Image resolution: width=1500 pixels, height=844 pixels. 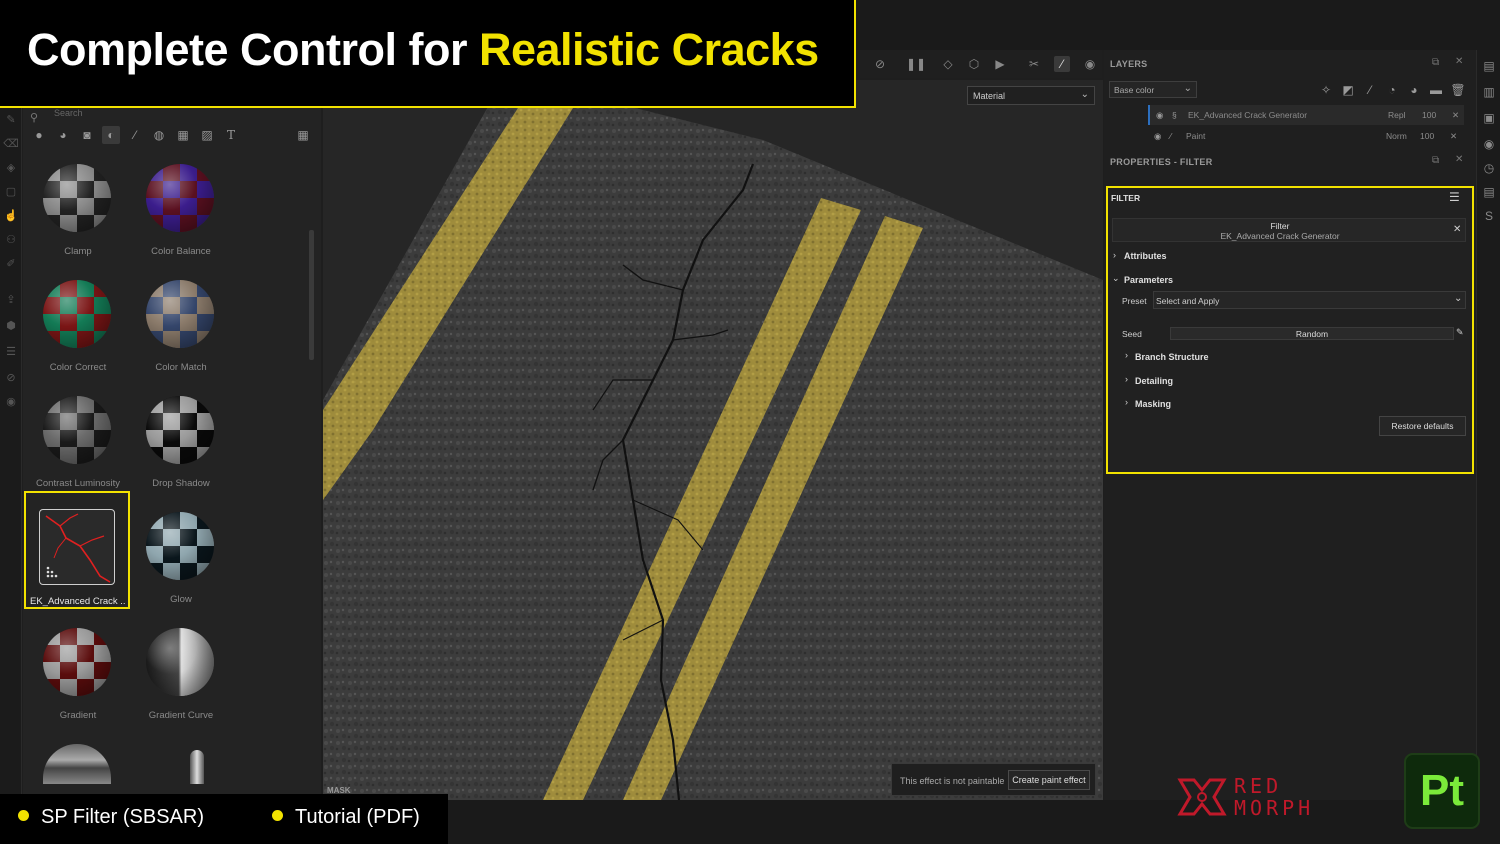 I want to click on paint-tool-icon: ✎, so click(x=11, y=120).